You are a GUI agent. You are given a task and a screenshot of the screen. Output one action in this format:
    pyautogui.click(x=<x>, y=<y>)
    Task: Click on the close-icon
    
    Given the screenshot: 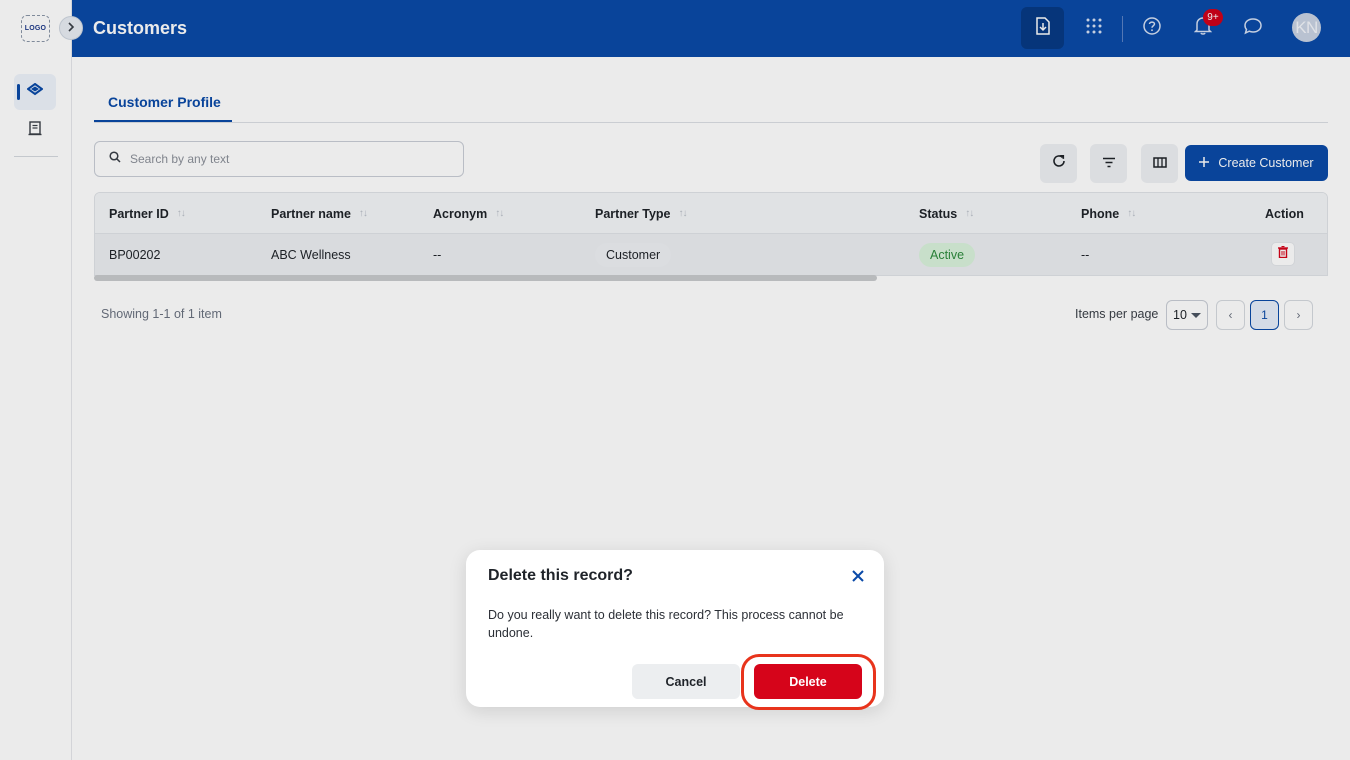 What is the action you would take?
    pyautogui.click(x=858, y=579)
    